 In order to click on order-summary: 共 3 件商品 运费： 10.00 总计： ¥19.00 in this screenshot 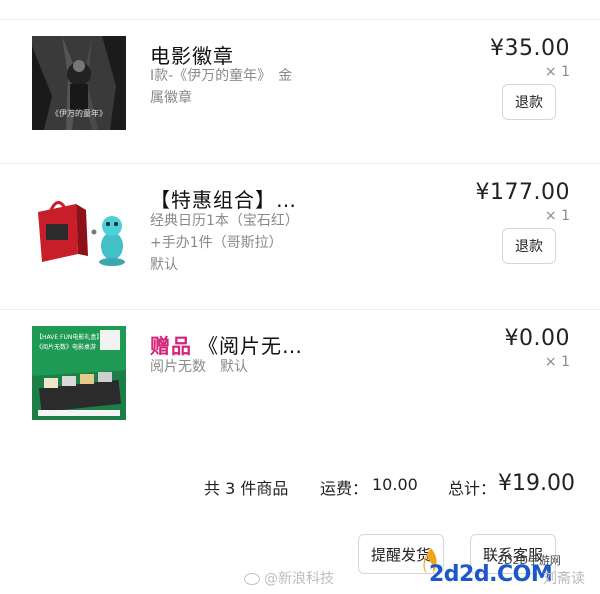, I will do `click(300, 486)`.